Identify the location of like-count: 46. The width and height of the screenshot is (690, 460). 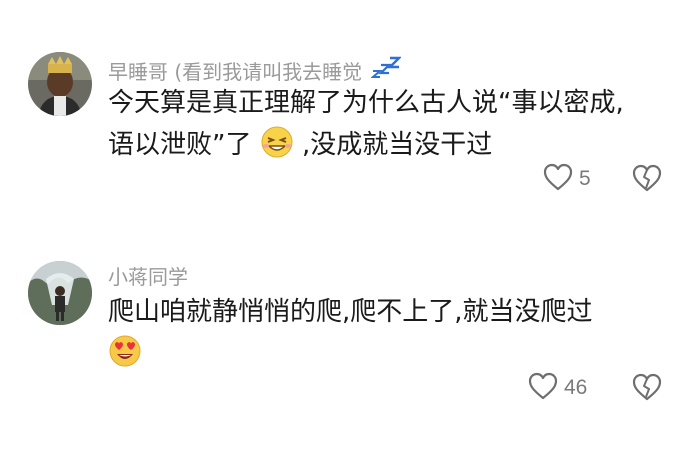
(576, 387).